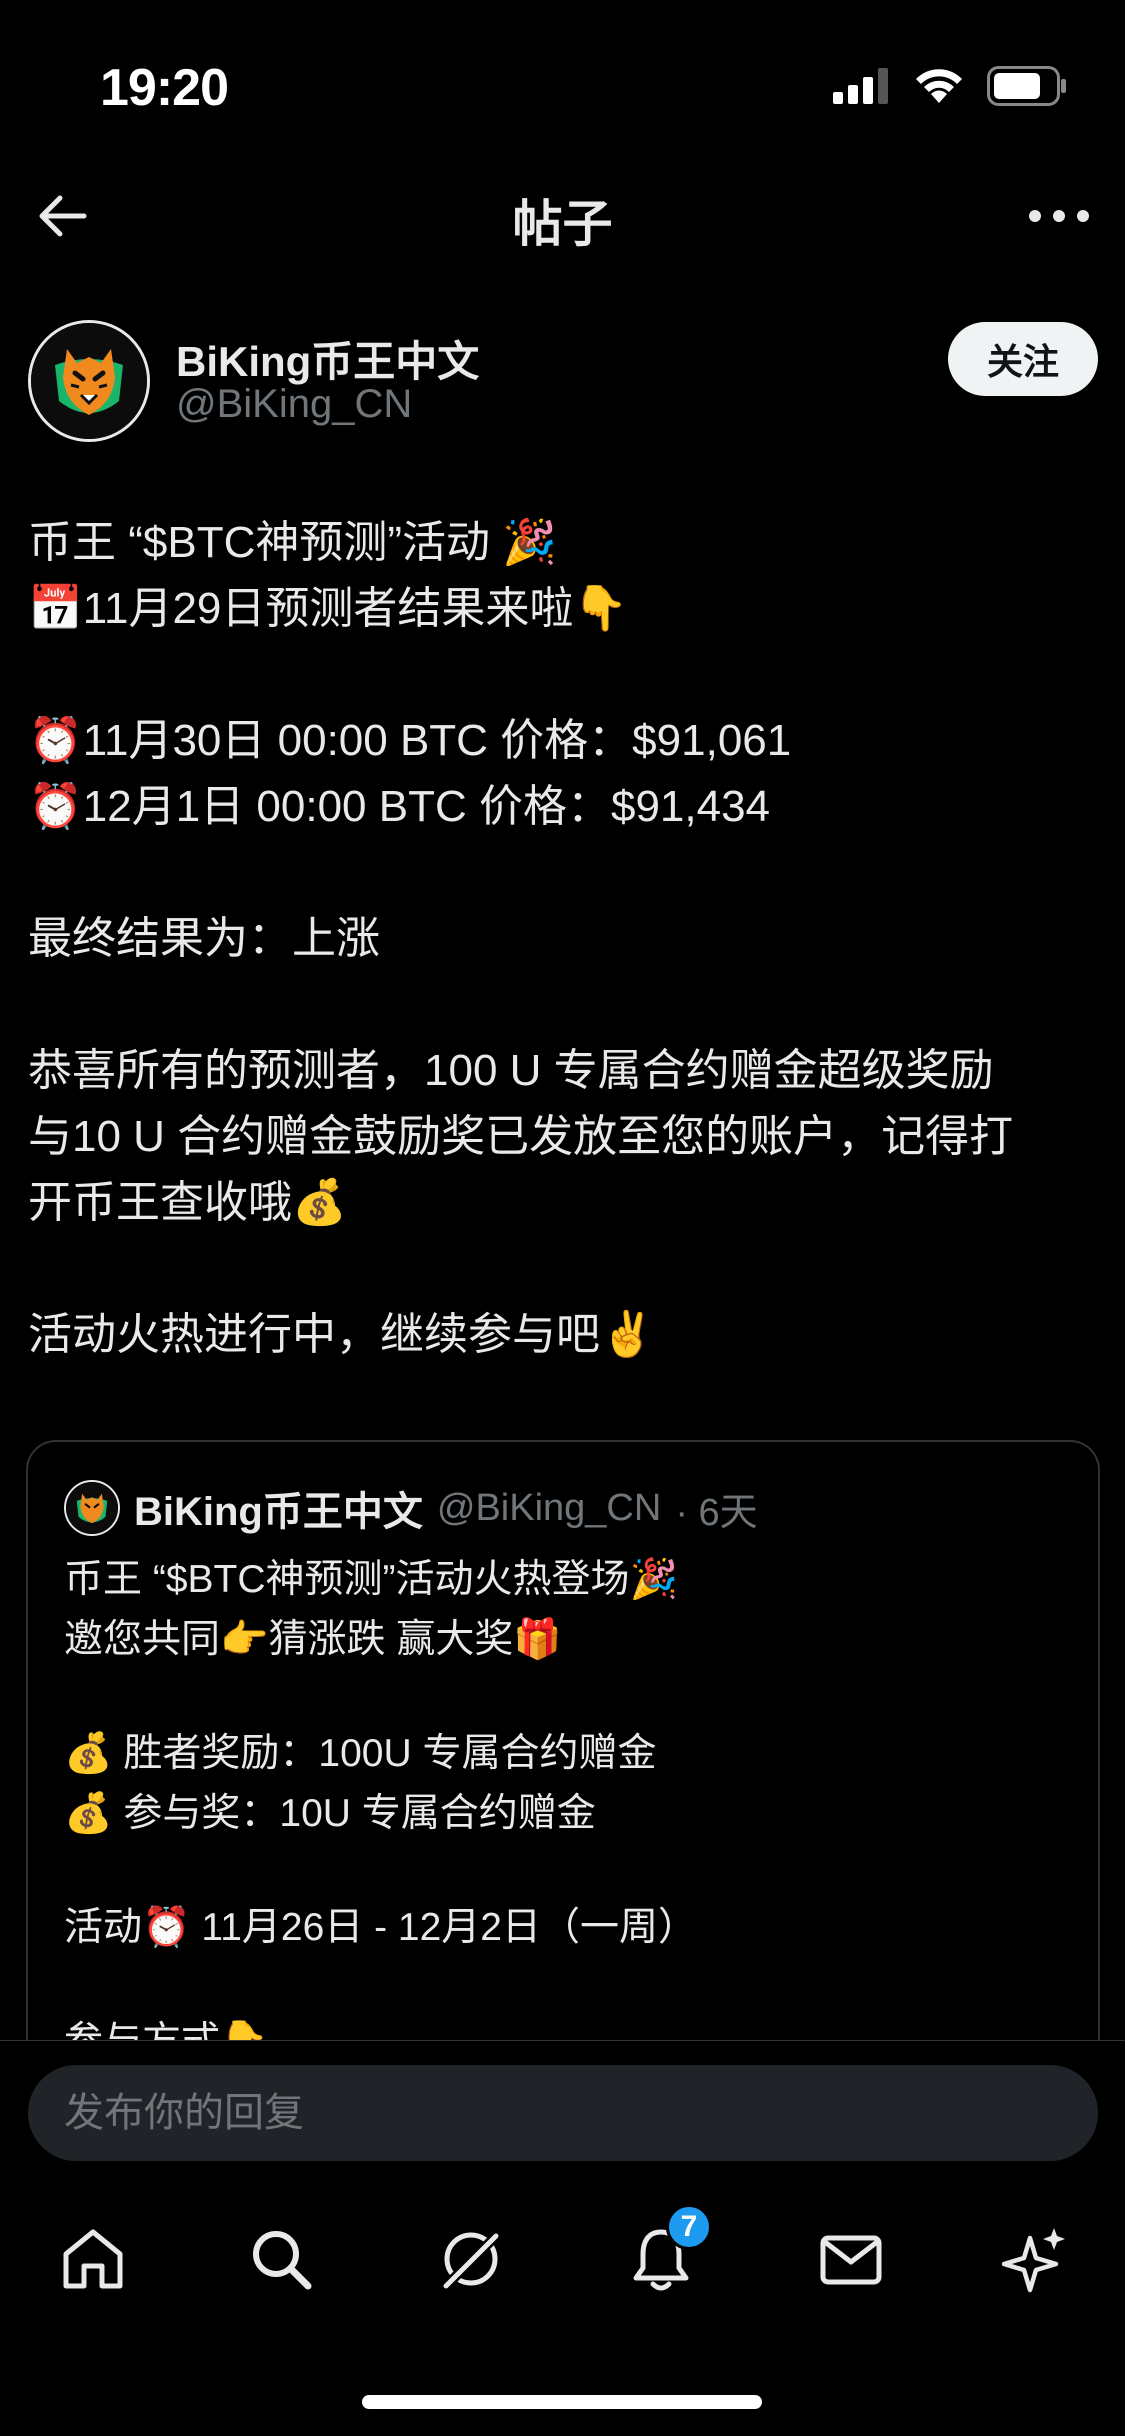  I want to click on post-line: 恭喜所有的预测者，100 U 专属合约赠金超级奖励, so click(511, 1070).